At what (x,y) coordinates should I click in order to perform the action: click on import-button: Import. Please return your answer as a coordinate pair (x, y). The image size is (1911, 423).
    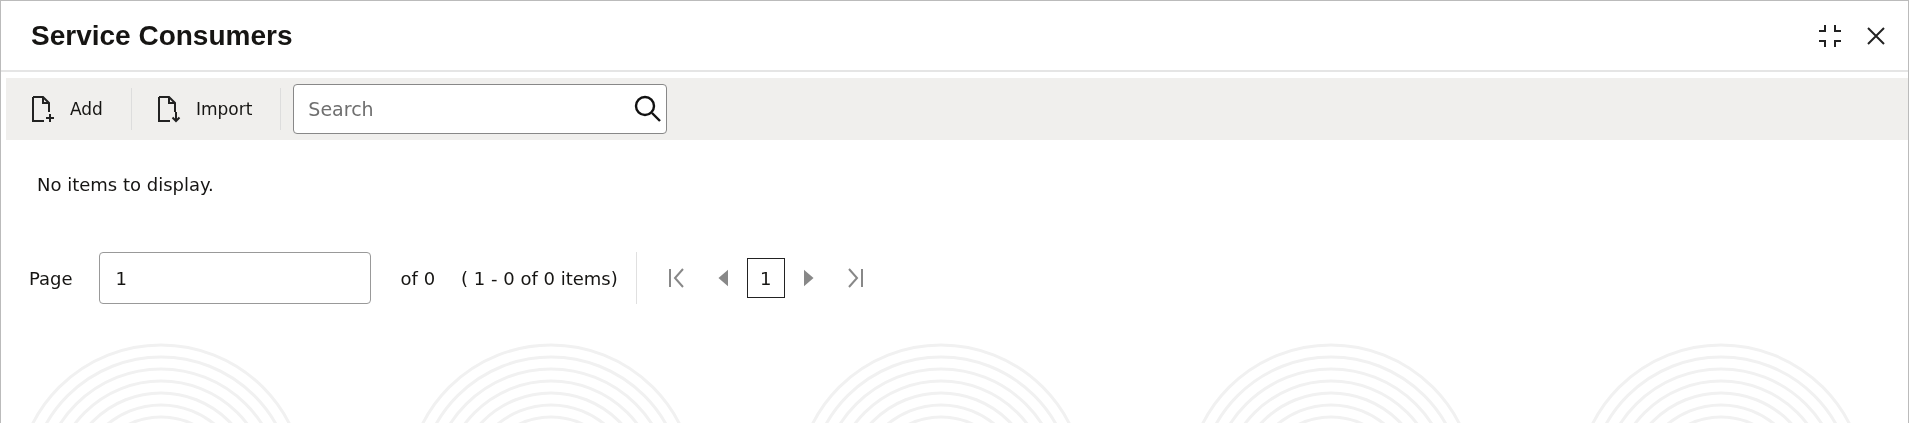
    Looking at the image, I should click on (206, 109).